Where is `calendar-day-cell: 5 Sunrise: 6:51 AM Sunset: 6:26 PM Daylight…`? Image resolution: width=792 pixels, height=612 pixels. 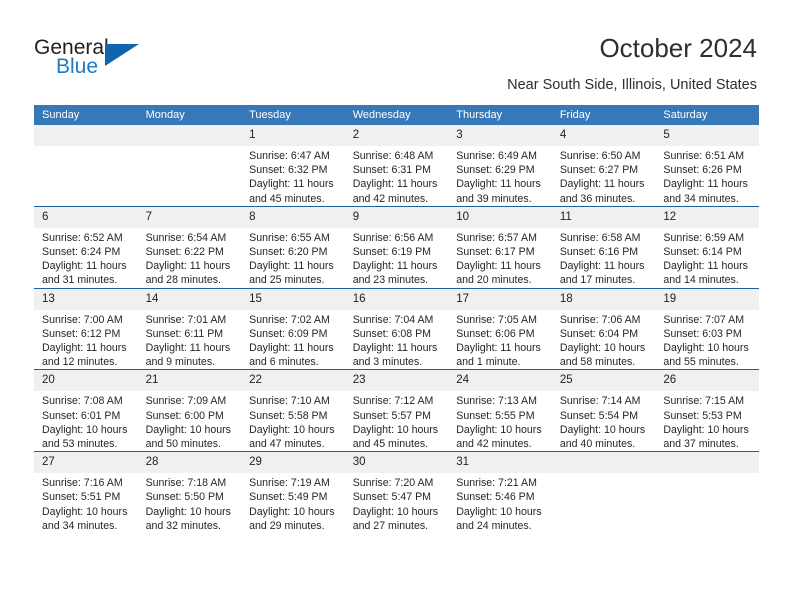
calendar-day-cell: 5 Sunrise: 6:51 AM Sunset: 6:26 PM Daylight… is located at coordinates (707, 166).